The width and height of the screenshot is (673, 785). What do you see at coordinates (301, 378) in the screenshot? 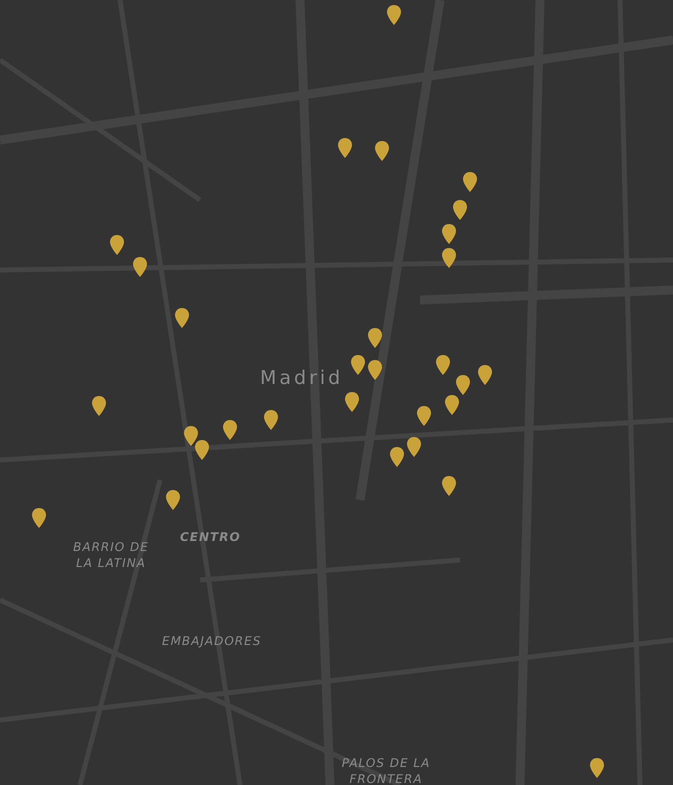
I see `place-label: Madrid` at bounding box center [301, 378].